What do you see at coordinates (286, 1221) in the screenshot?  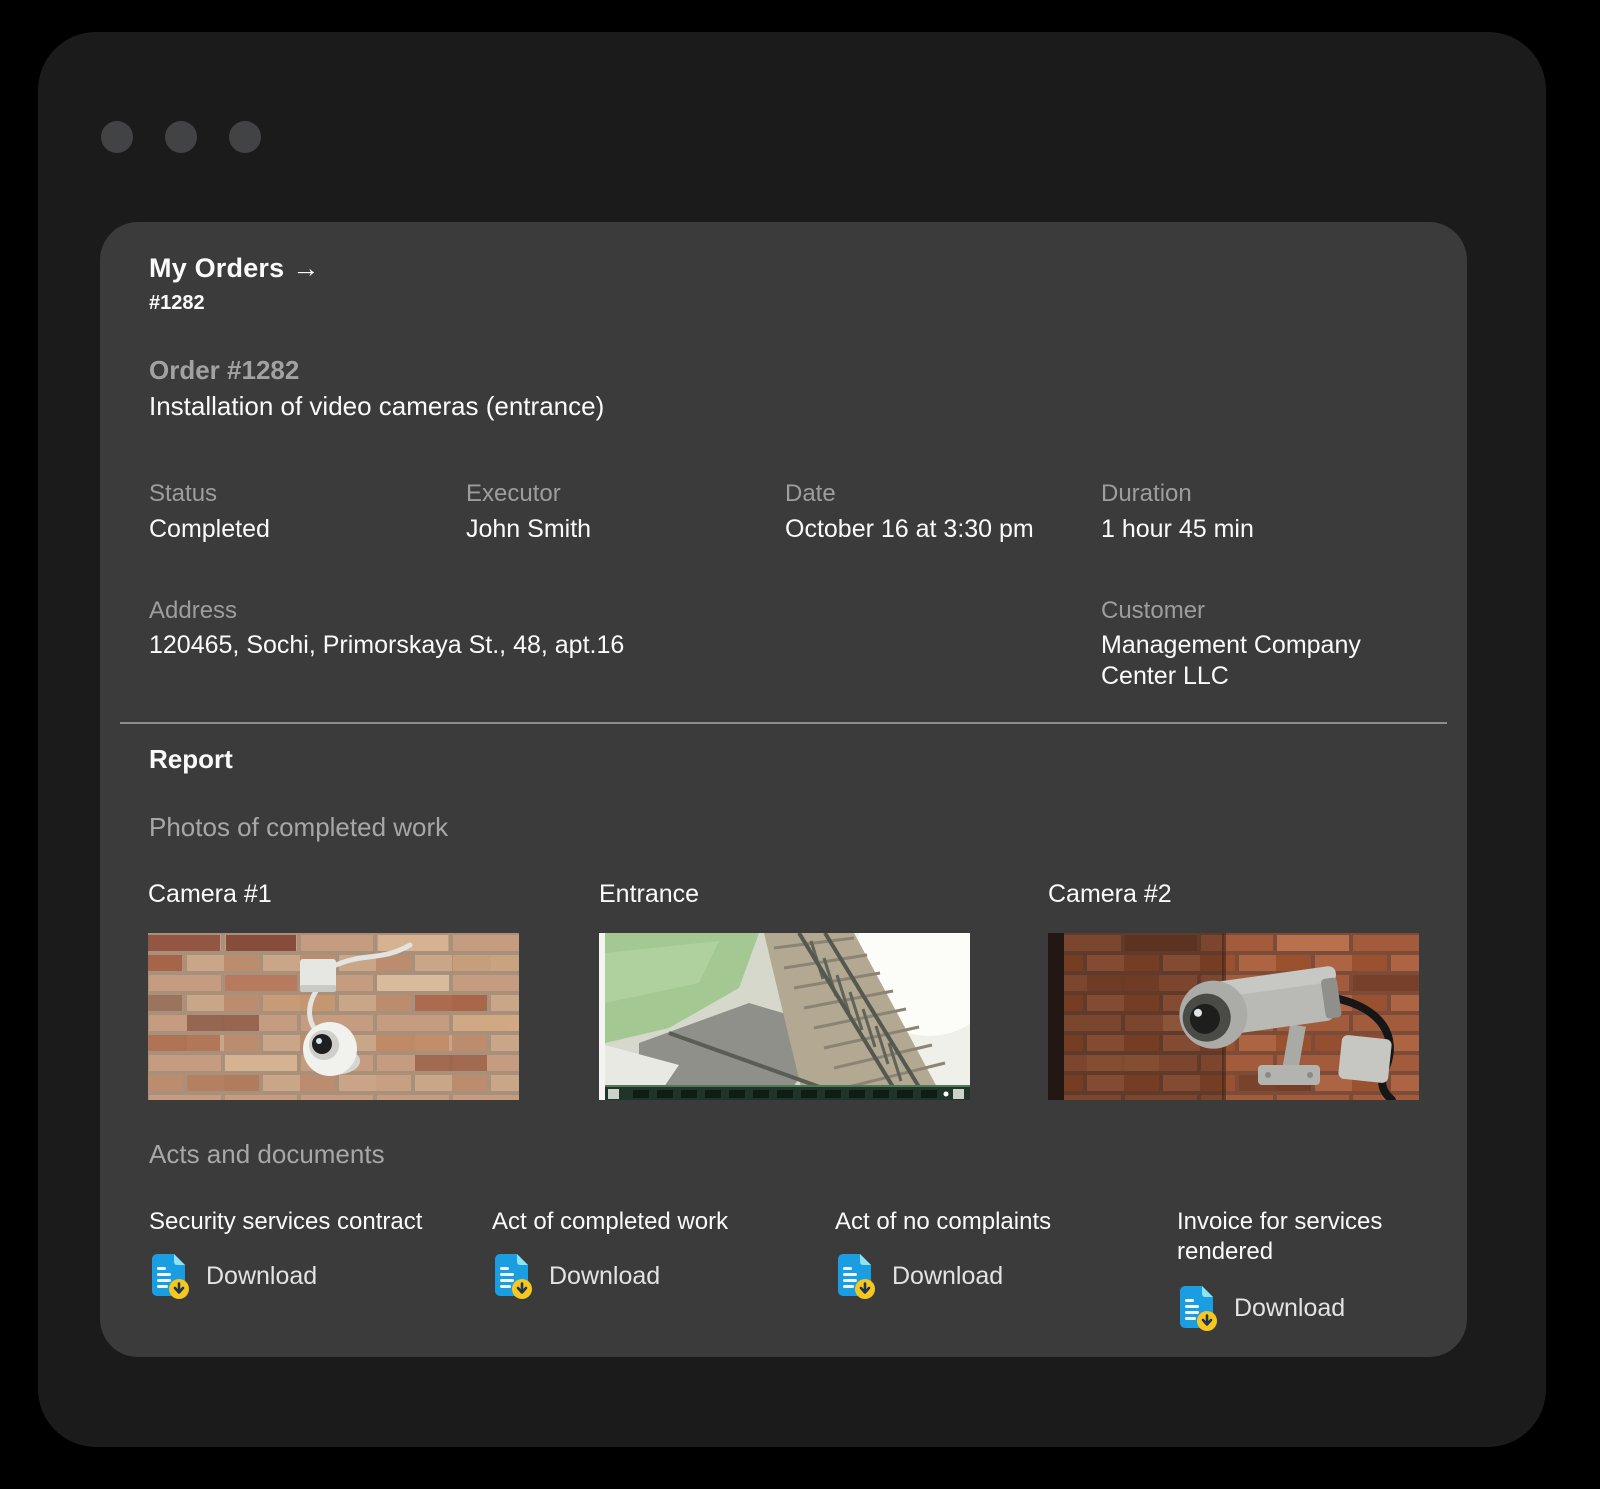 I see `doc-title-security-contract: Security services contract` at bounding box center [286, 1221].